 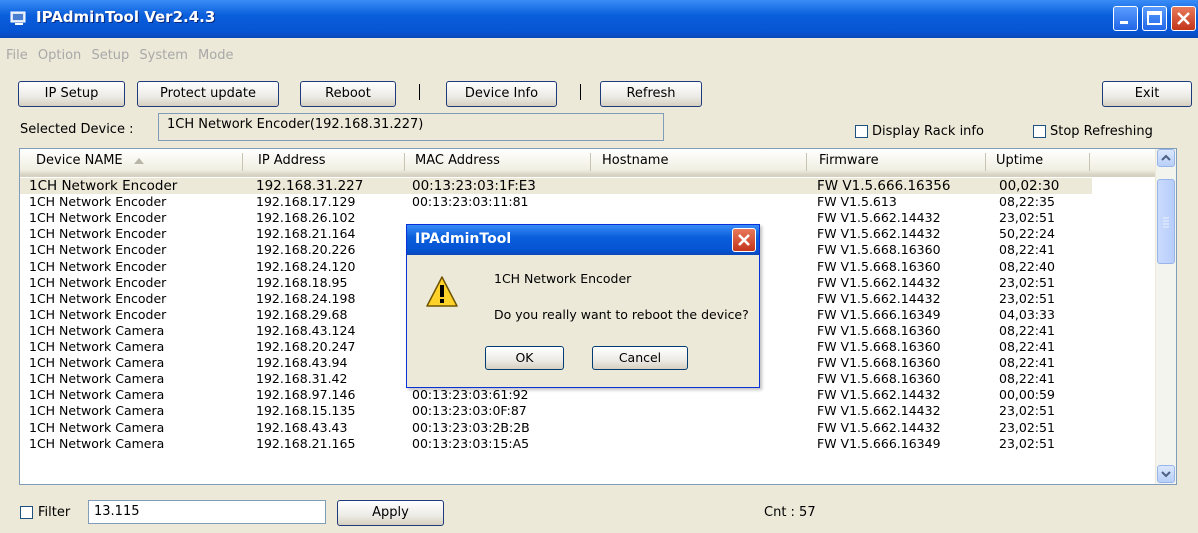 I want to click on sort-ascending-icon, so click(x=138, y=160).